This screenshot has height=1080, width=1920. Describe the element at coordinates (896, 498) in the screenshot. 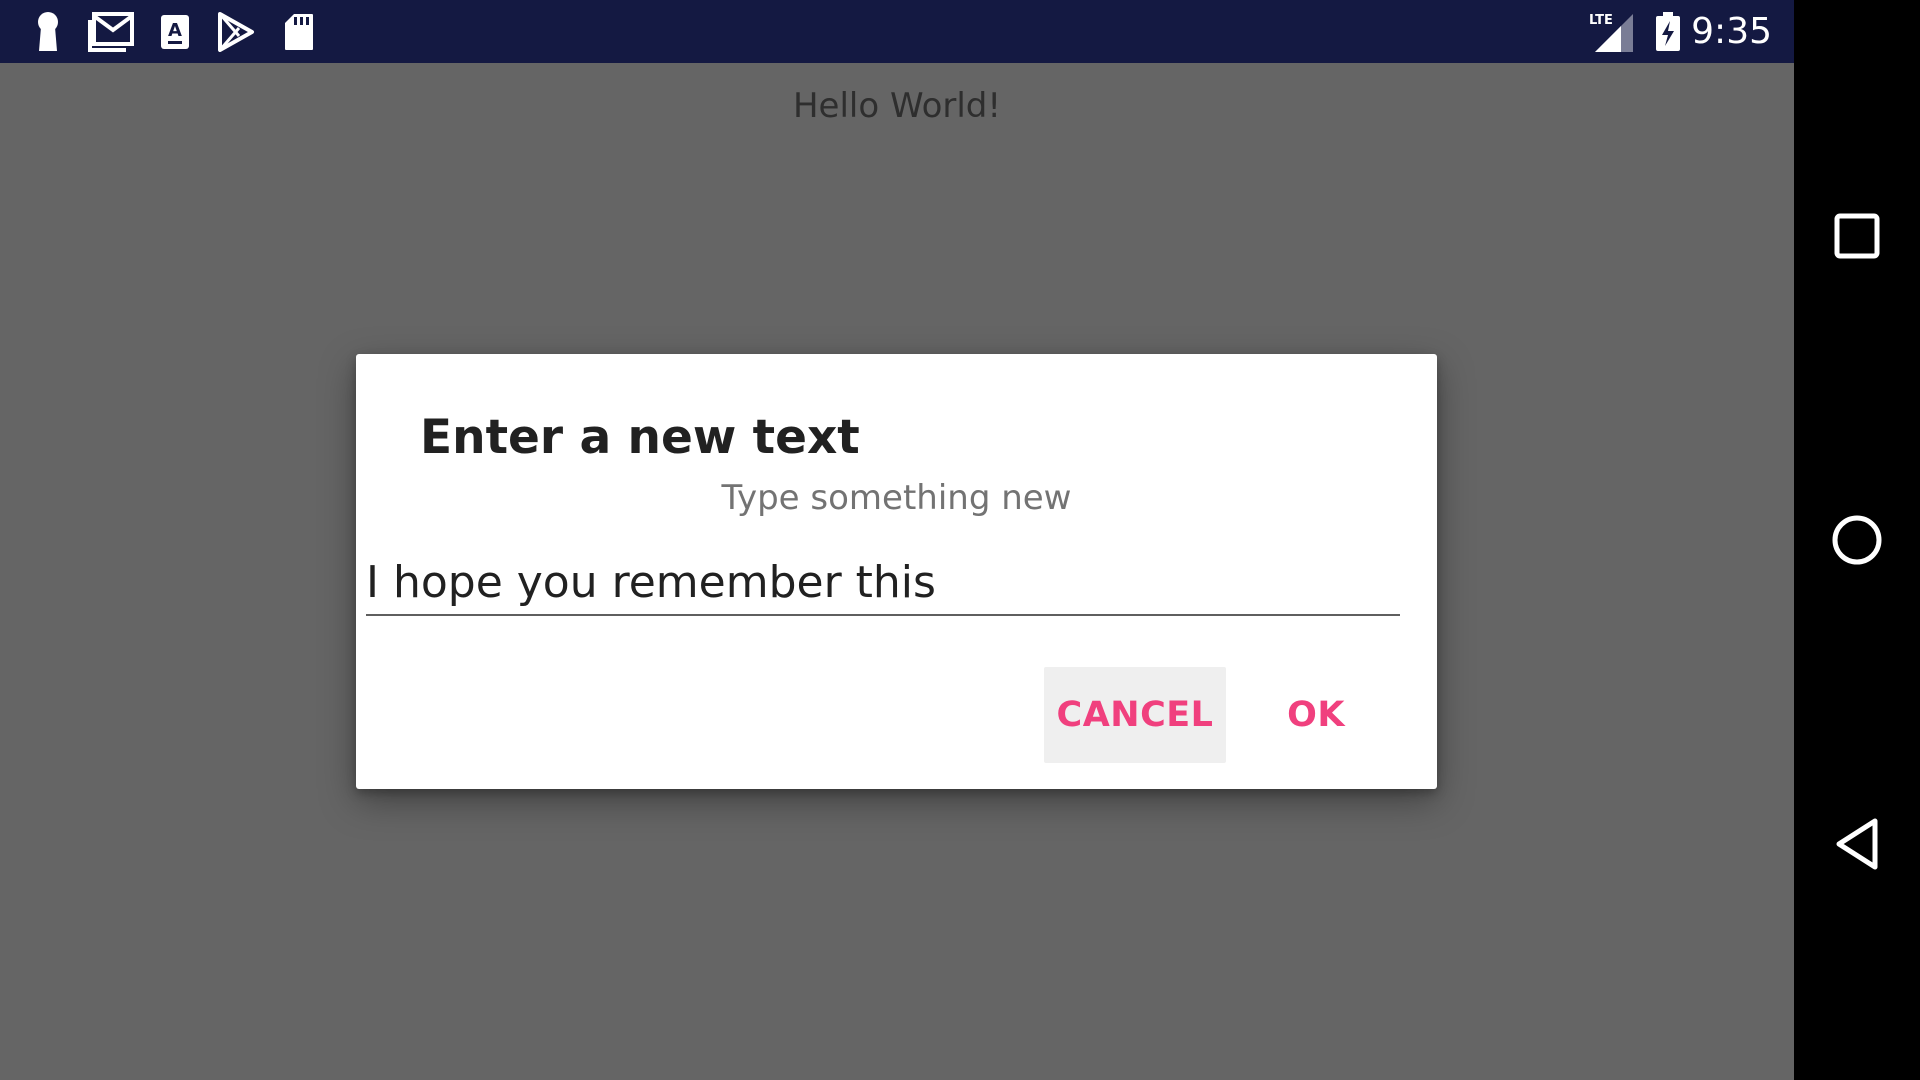

I see `dialog-message: Type something new` at that location.